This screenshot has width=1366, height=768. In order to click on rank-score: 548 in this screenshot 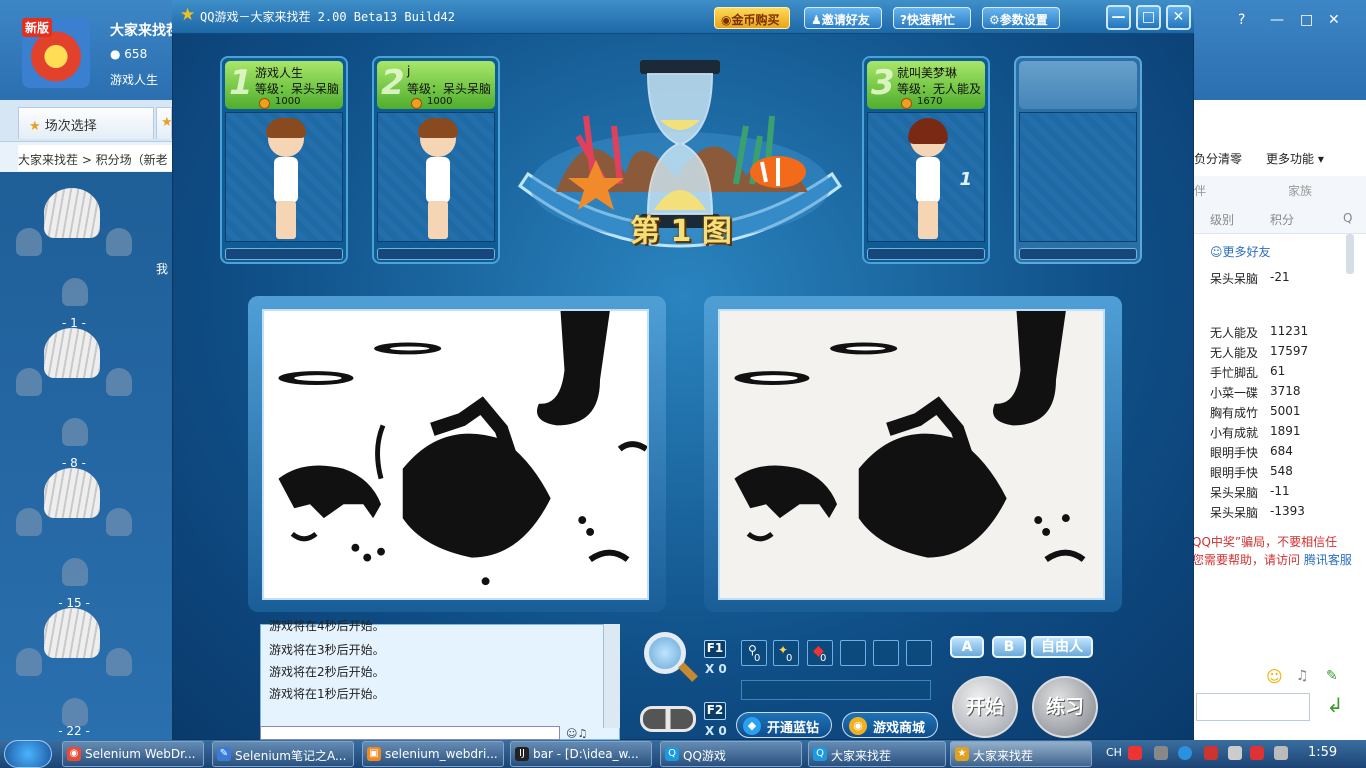, I will do `click(1281, 471)`.